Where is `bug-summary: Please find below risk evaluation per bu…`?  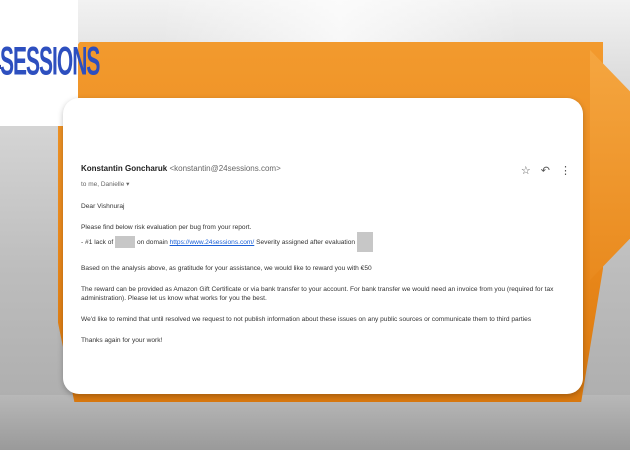 bug-summary: Please find below risk evaluation per bu… is located at coordinates (326, 237).